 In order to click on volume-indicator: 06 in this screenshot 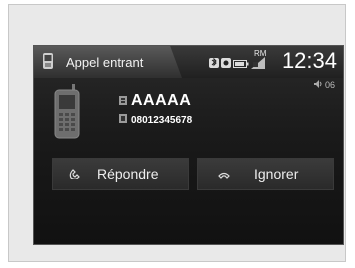, I will do `click(324, 85)`.